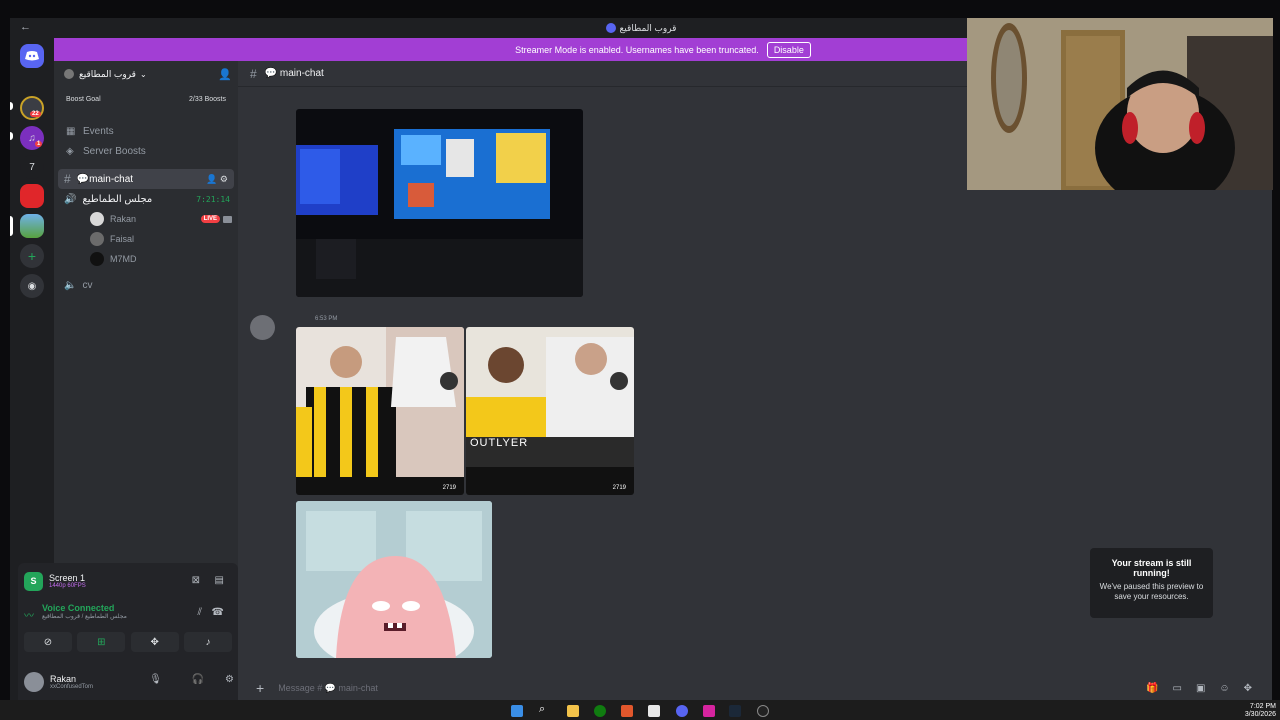  Describe the element at coordinates (709, 711) in the screenshot. I see `instagram-icon` at that location.